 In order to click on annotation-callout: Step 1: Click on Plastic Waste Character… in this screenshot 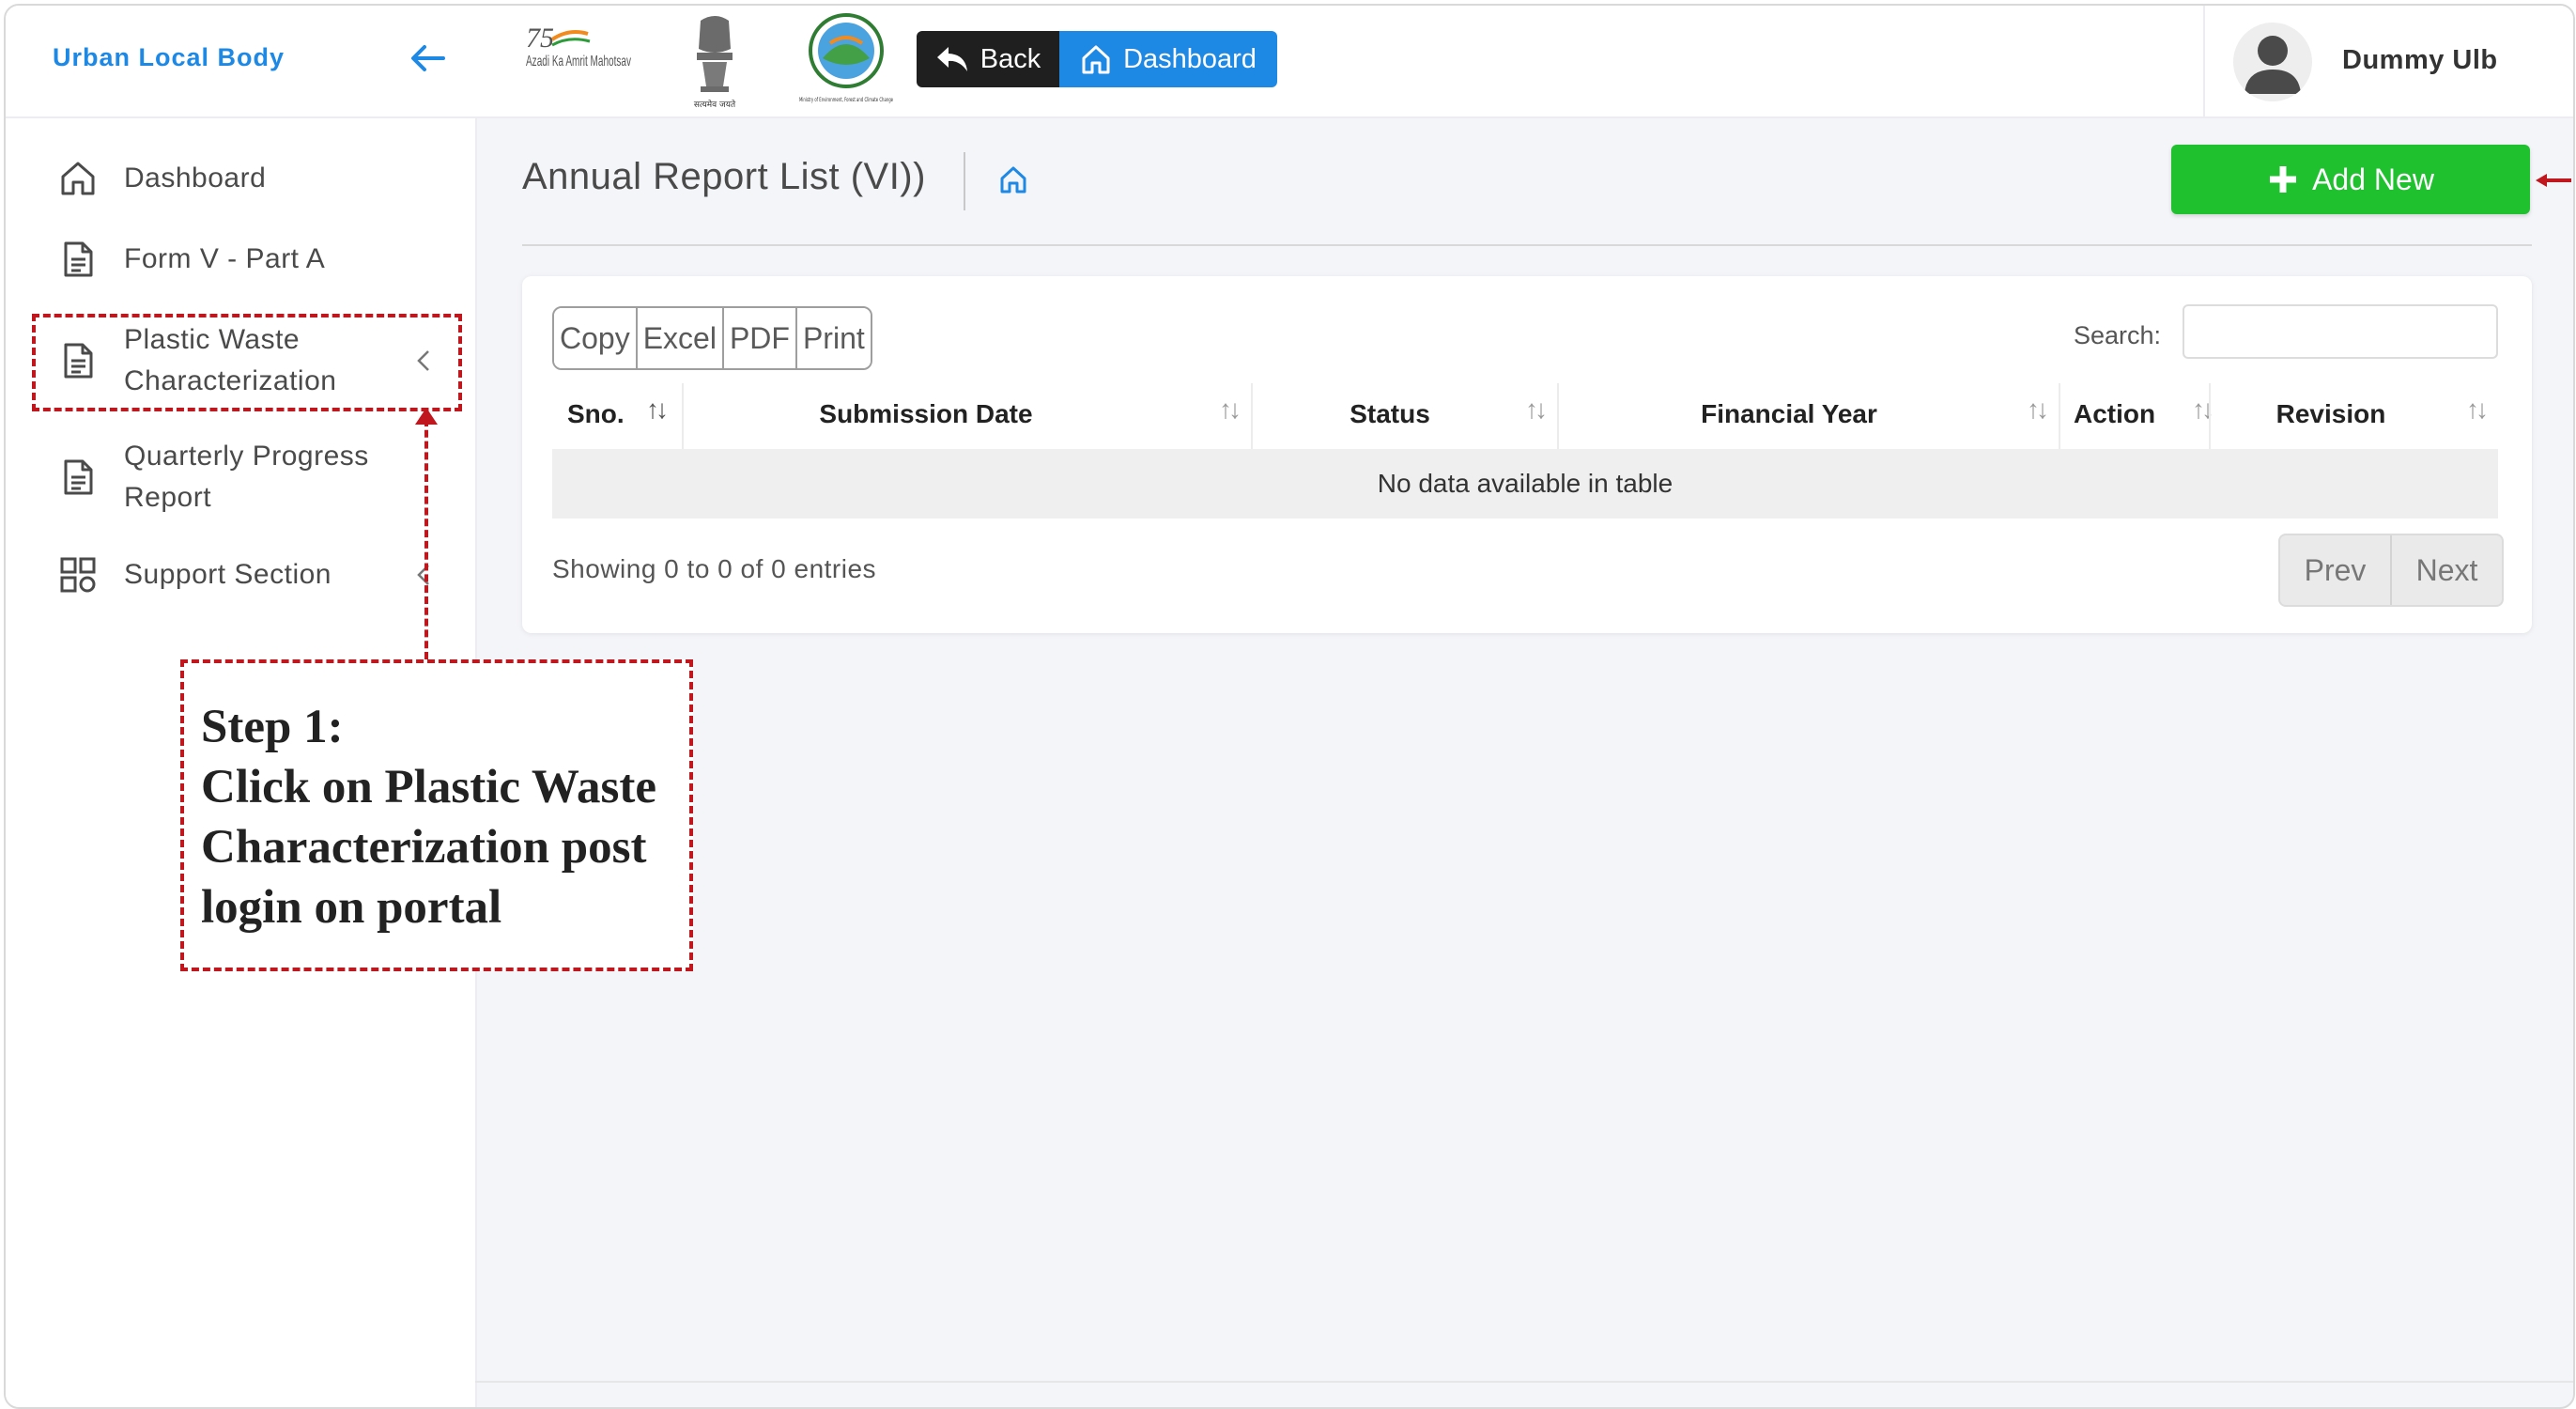, I will do `click(436, 815)`.